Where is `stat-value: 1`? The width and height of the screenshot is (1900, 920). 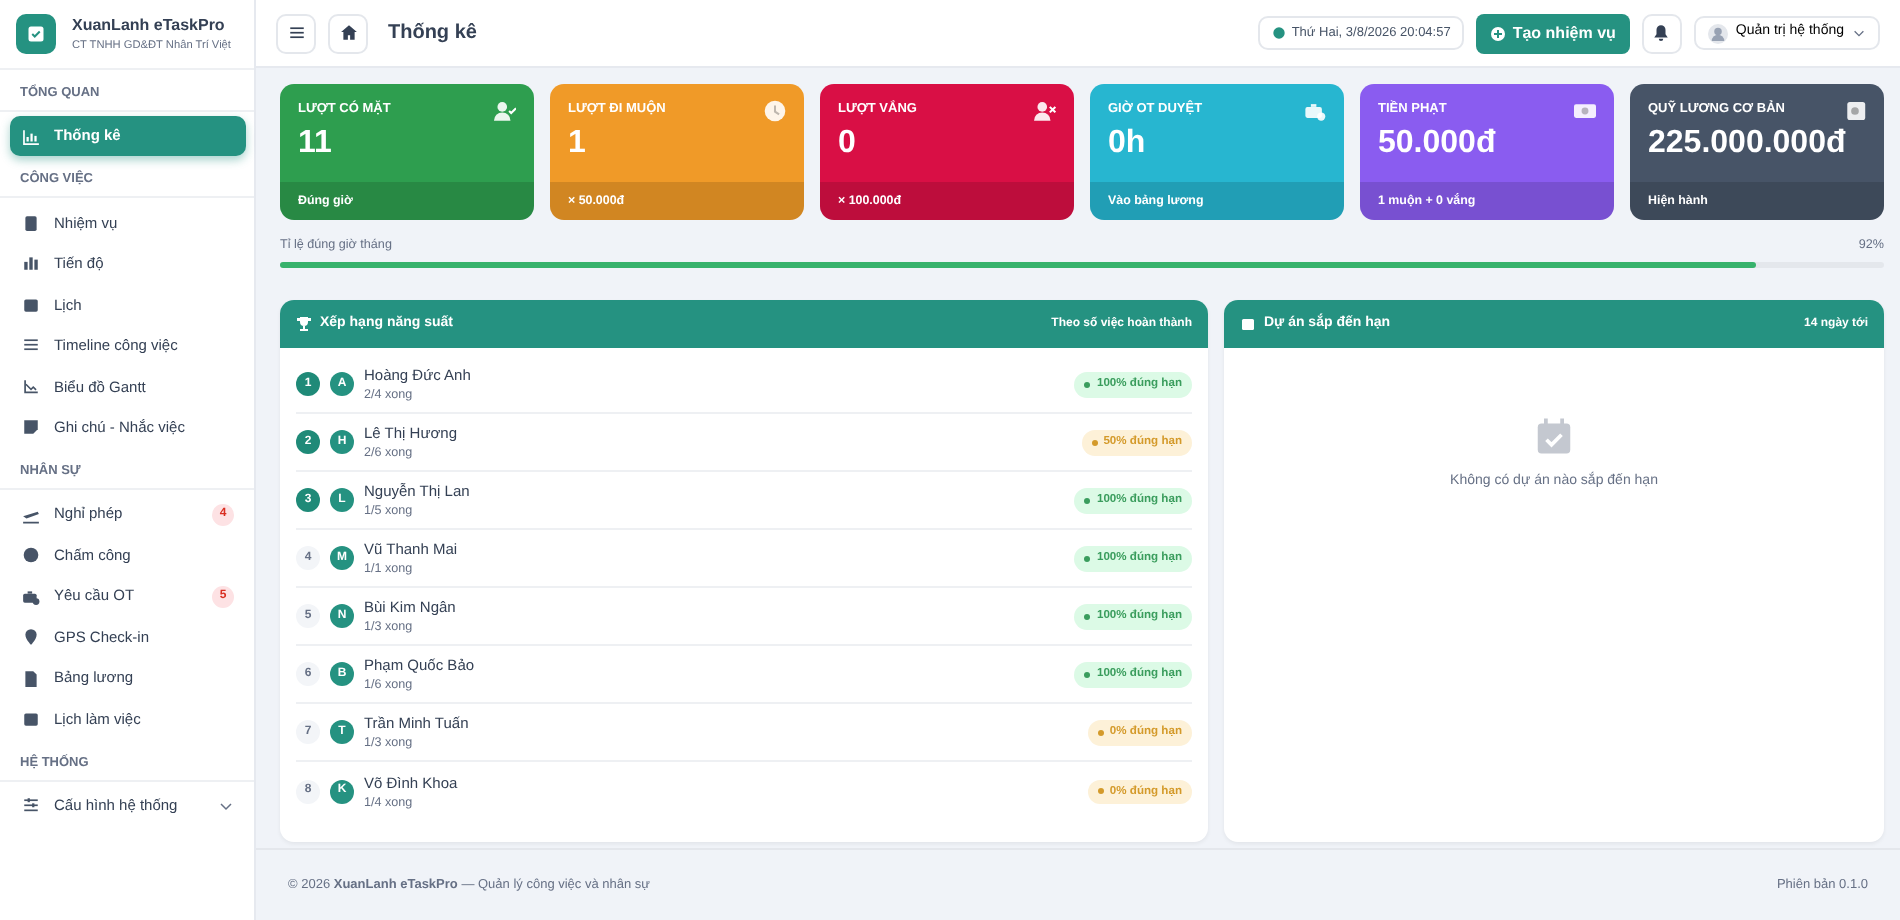 stat-value: 1 is located at coordinates (578, 142).